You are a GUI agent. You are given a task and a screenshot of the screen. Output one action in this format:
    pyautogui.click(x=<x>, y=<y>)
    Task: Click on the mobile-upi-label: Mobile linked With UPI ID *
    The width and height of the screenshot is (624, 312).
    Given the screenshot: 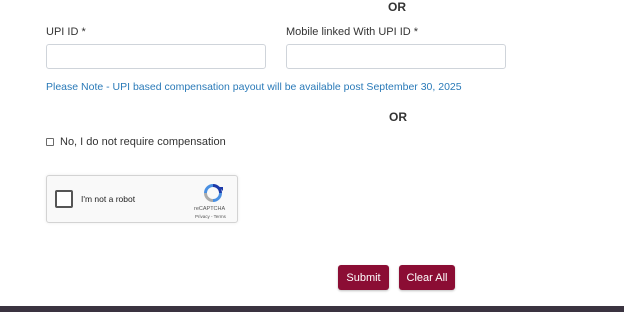 What is the action you would take?
    pyautogui.click(x=352, y=32)
    